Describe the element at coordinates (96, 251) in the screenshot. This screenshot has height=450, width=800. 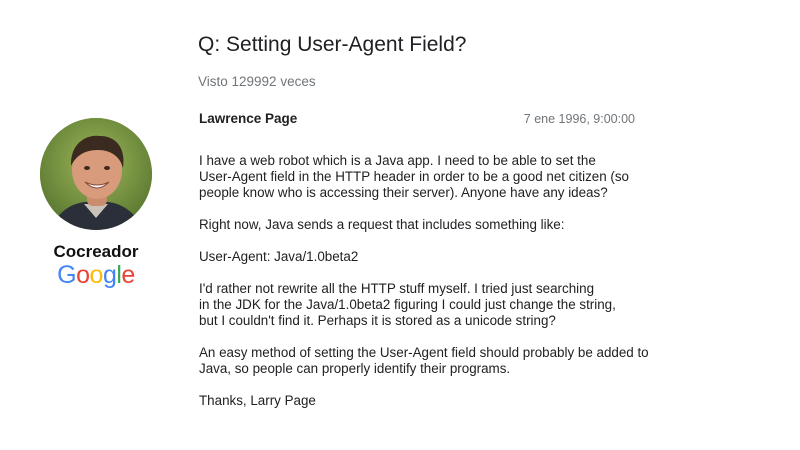
I see `author-role: Cocreador` at that location.